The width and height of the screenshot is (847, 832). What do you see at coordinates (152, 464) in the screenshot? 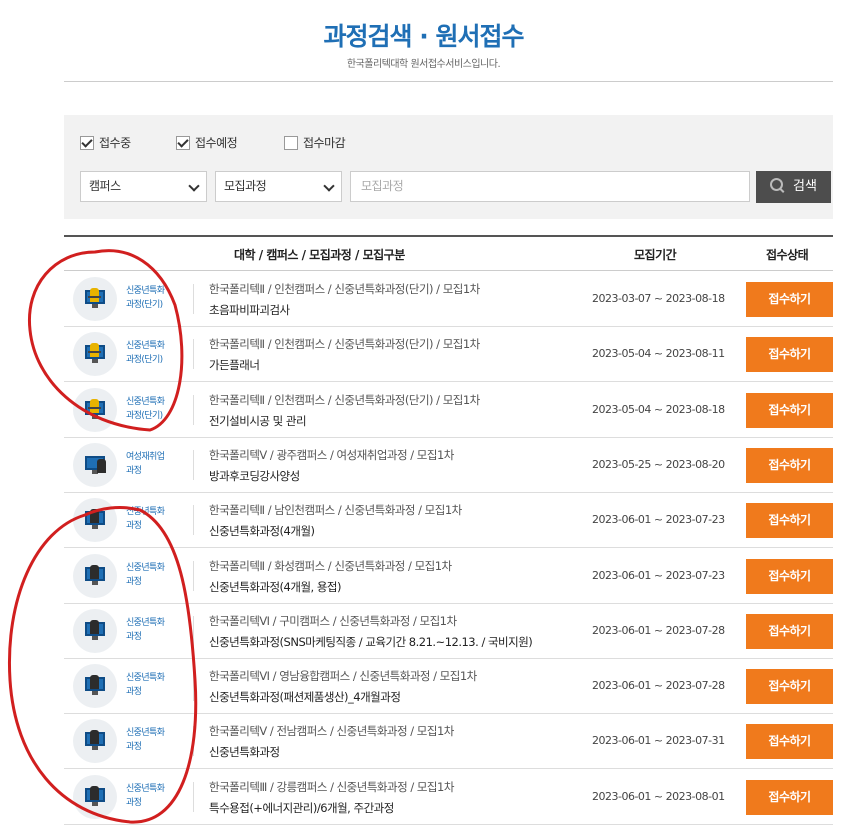
I see `course-category: 여성재취업과정` at bounding box center [152, 464].